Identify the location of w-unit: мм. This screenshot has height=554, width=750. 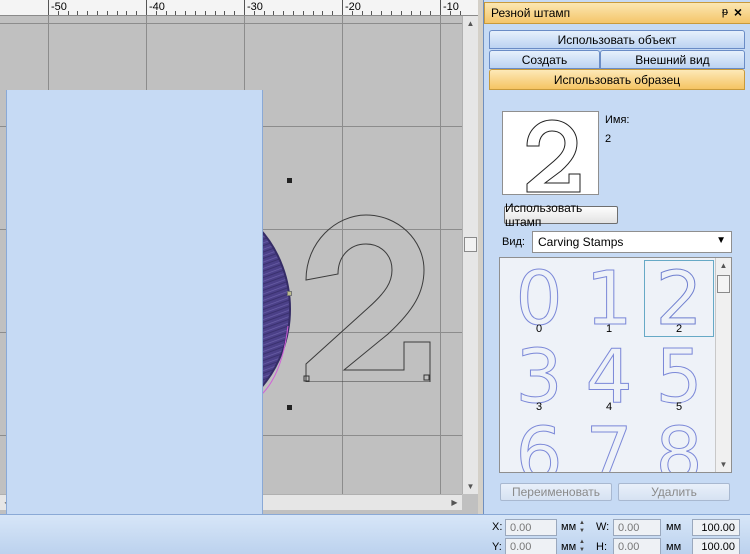
(674, 527).